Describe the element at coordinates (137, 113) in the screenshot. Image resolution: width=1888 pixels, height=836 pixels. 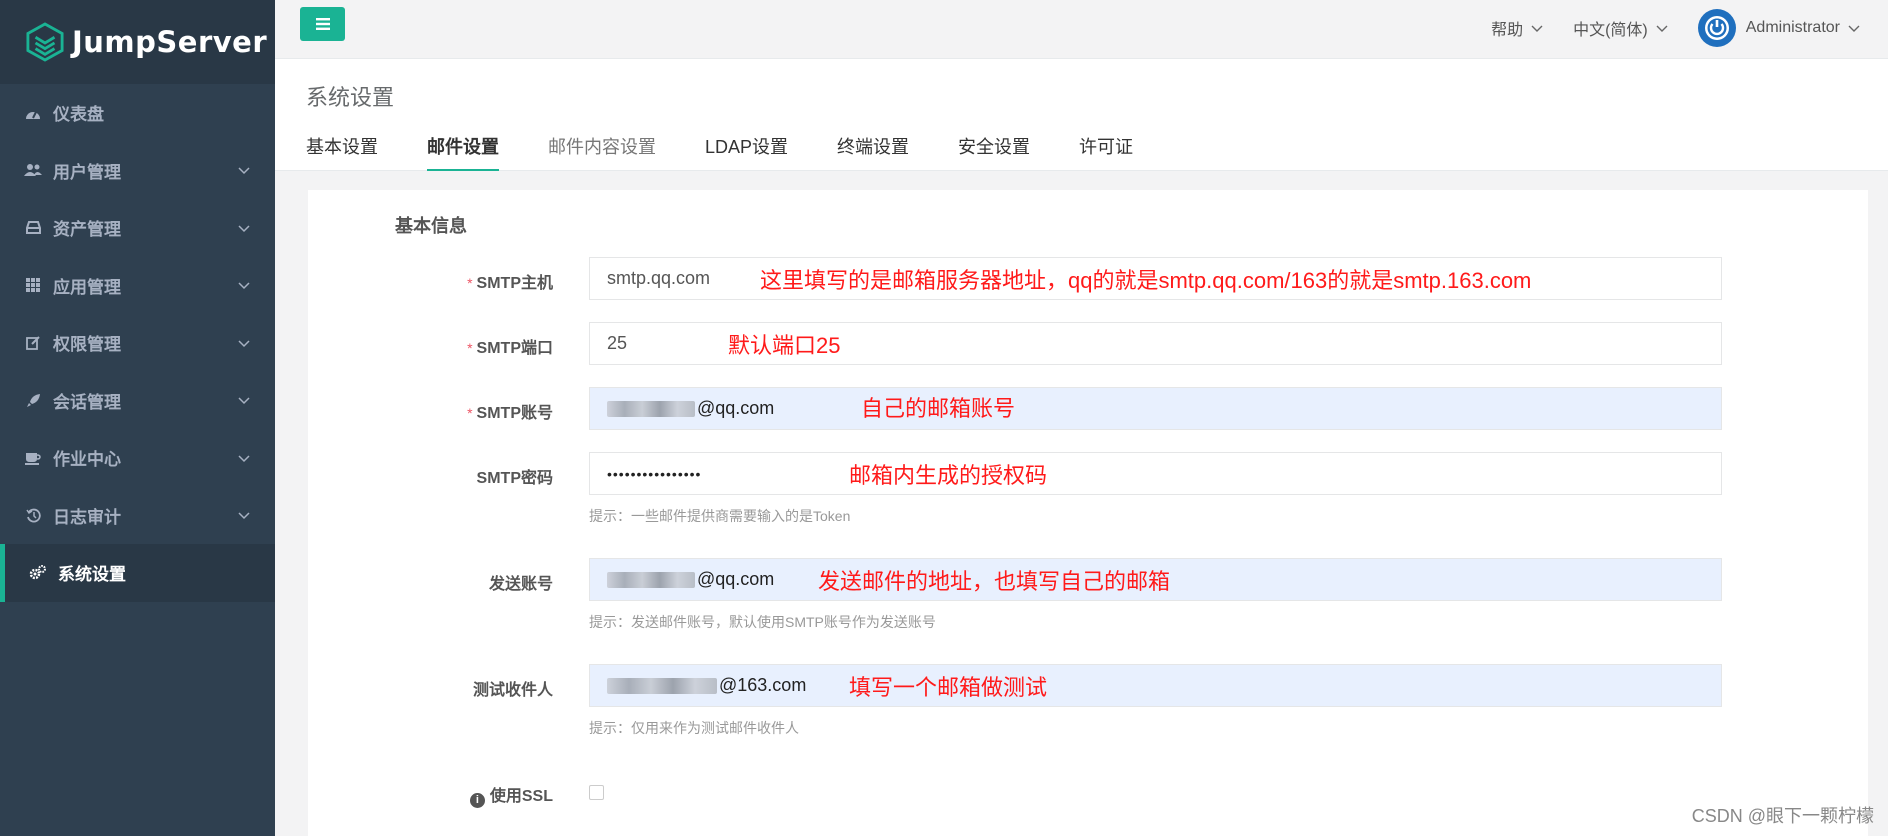
I see `sidebar-item-dashboard: 仪表盘` at that location.